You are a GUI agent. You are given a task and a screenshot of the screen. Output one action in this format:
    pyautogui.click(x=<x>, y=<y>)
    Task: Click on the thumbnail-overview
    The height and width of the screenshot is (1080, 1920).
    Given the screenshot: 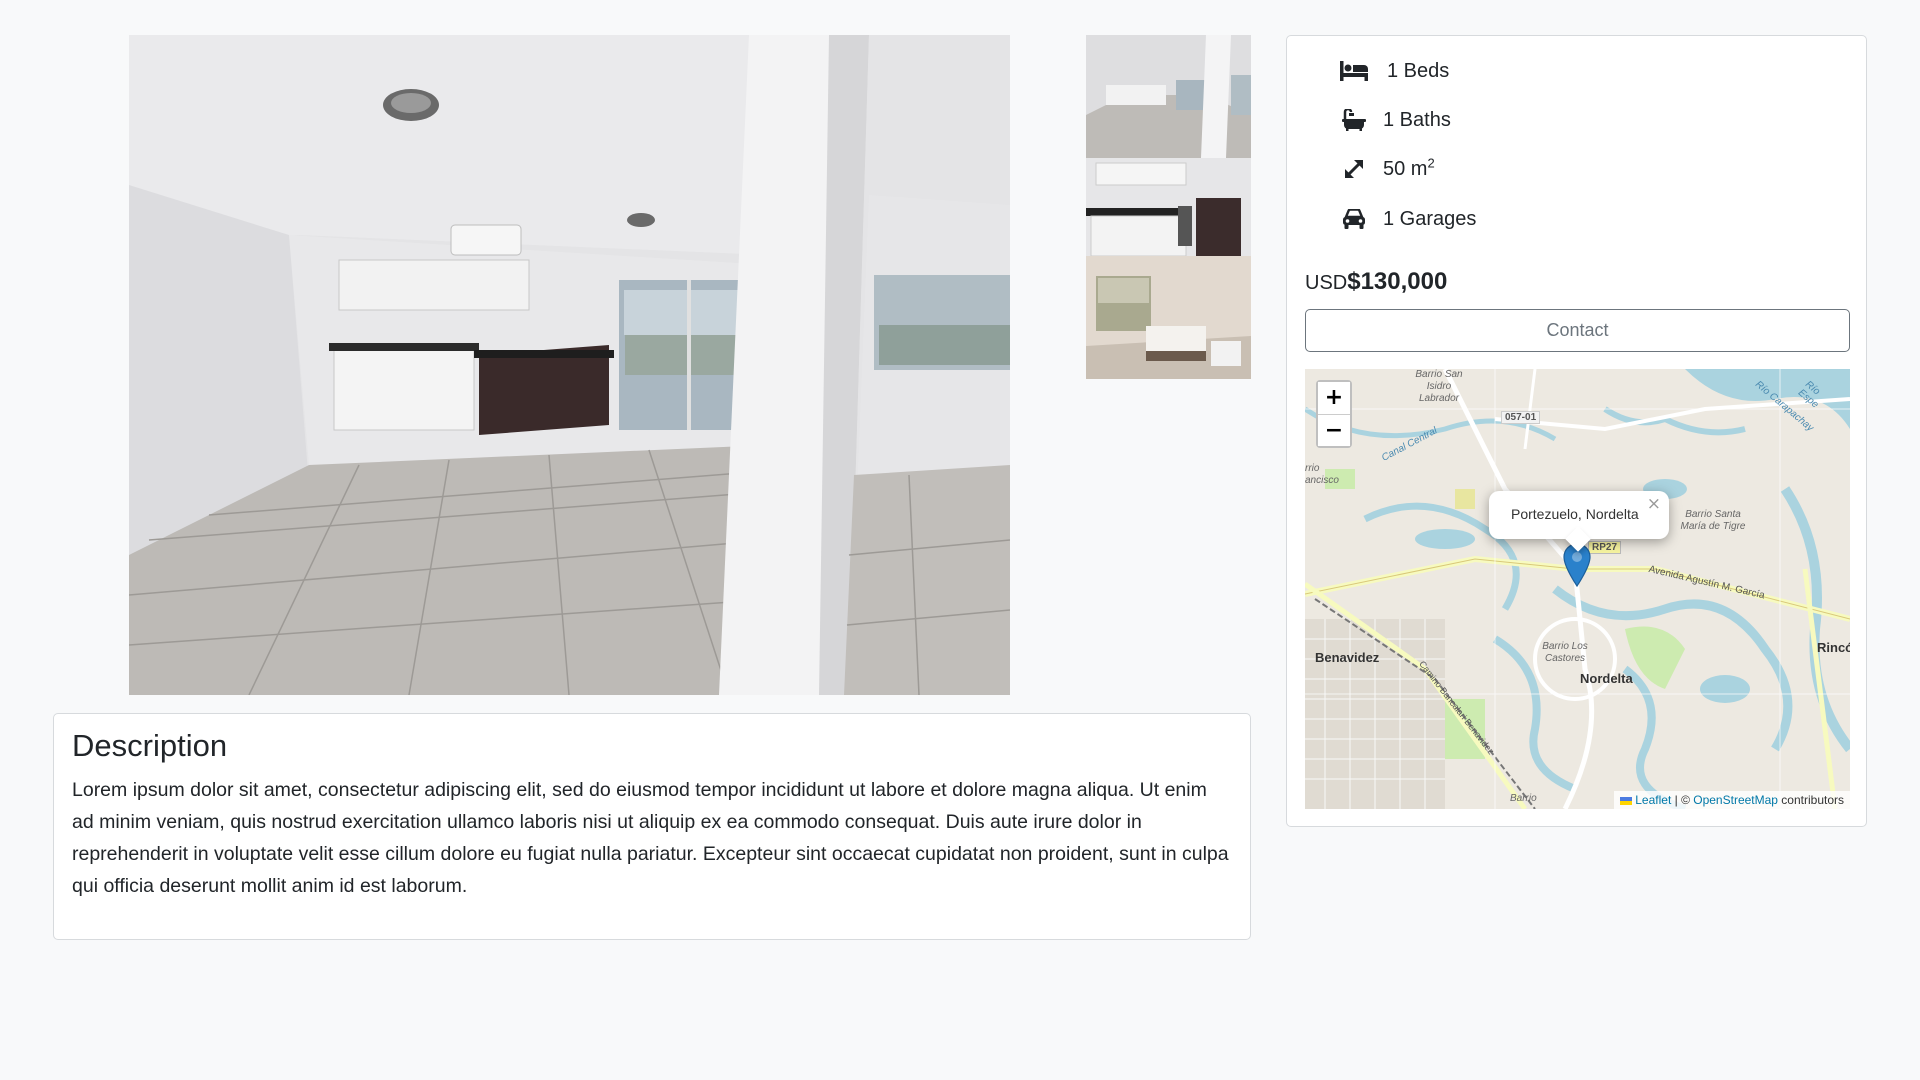 What is the action you would take?
    pyautogui.click(x=1168, y=96)
    